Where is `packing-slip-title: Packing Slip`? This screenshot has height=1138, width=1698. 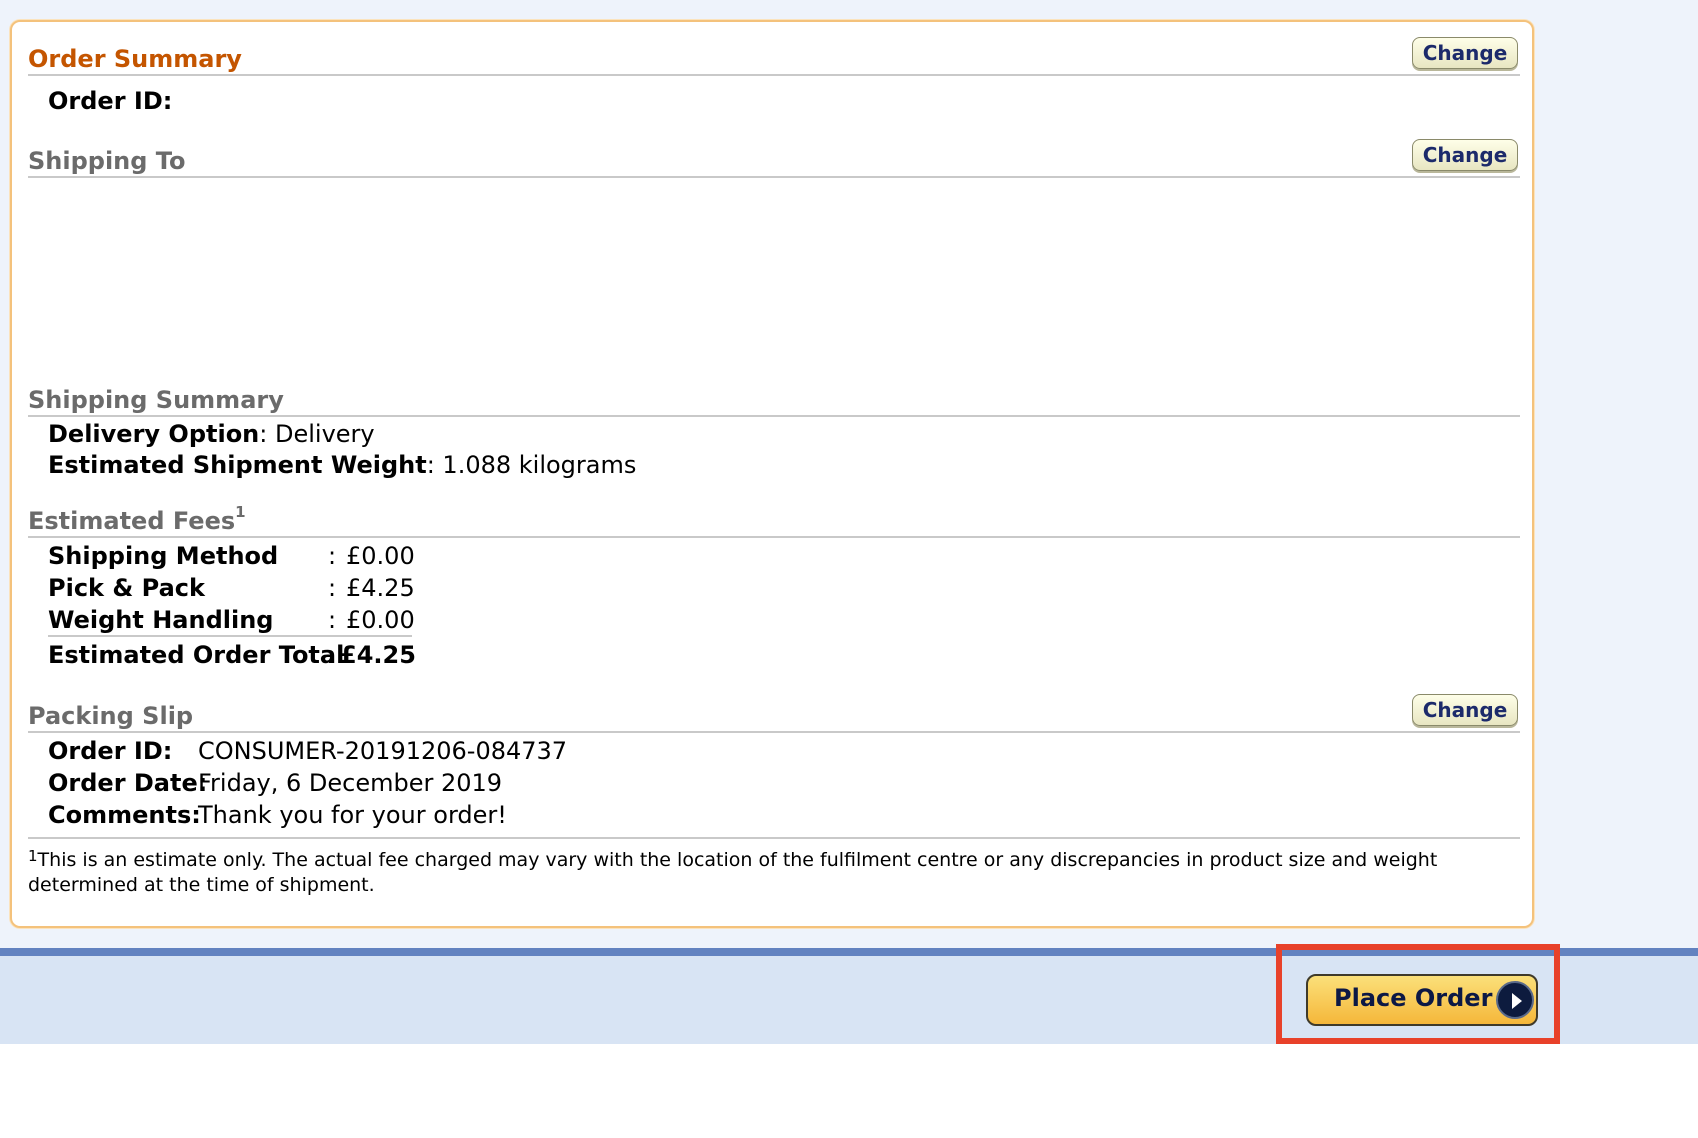
packing-slip-title: Packing Slip is located at coordinates (111, 716).